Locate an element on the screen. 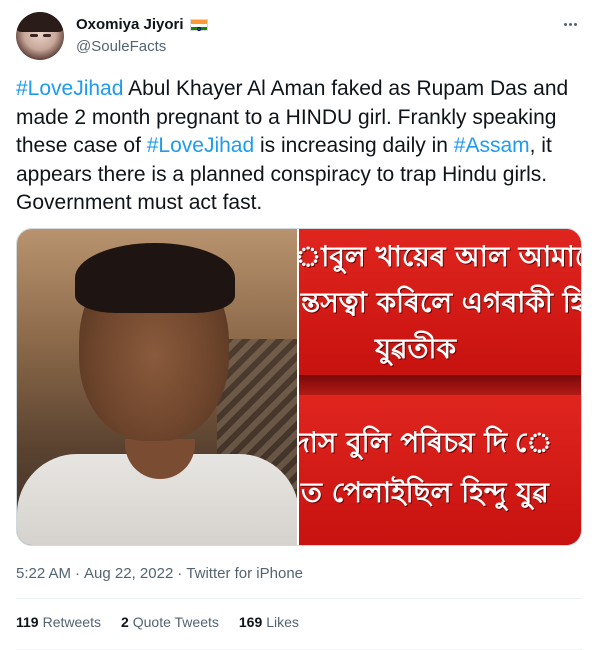 The height and width of the screenshot is (650, 598). author-handle: @SouleFacts is located at coordinates (121, 46).